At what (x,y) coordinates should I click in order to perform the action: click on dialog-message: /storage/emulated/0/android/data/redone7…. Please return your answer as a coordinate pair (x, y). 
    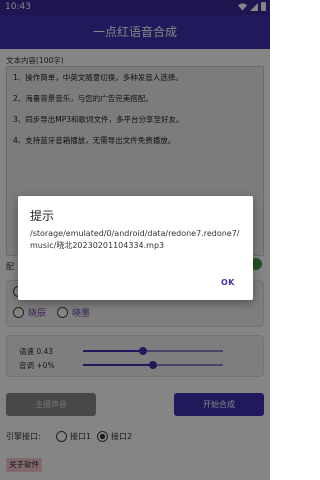
    Looking at the image, I should click on (135, 239).